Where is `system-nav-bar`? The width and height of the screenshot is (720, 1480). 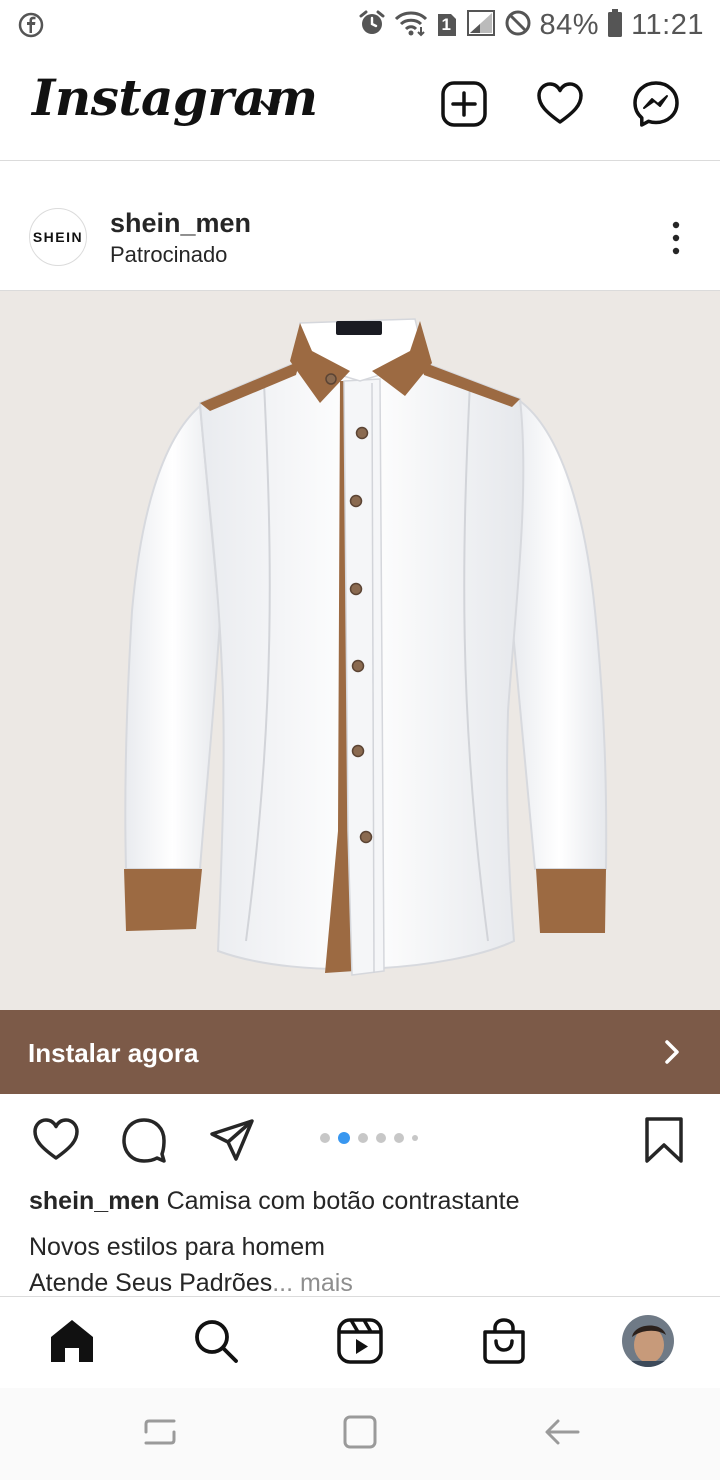 system-nav-bar is located at coordinates (360, 1434).